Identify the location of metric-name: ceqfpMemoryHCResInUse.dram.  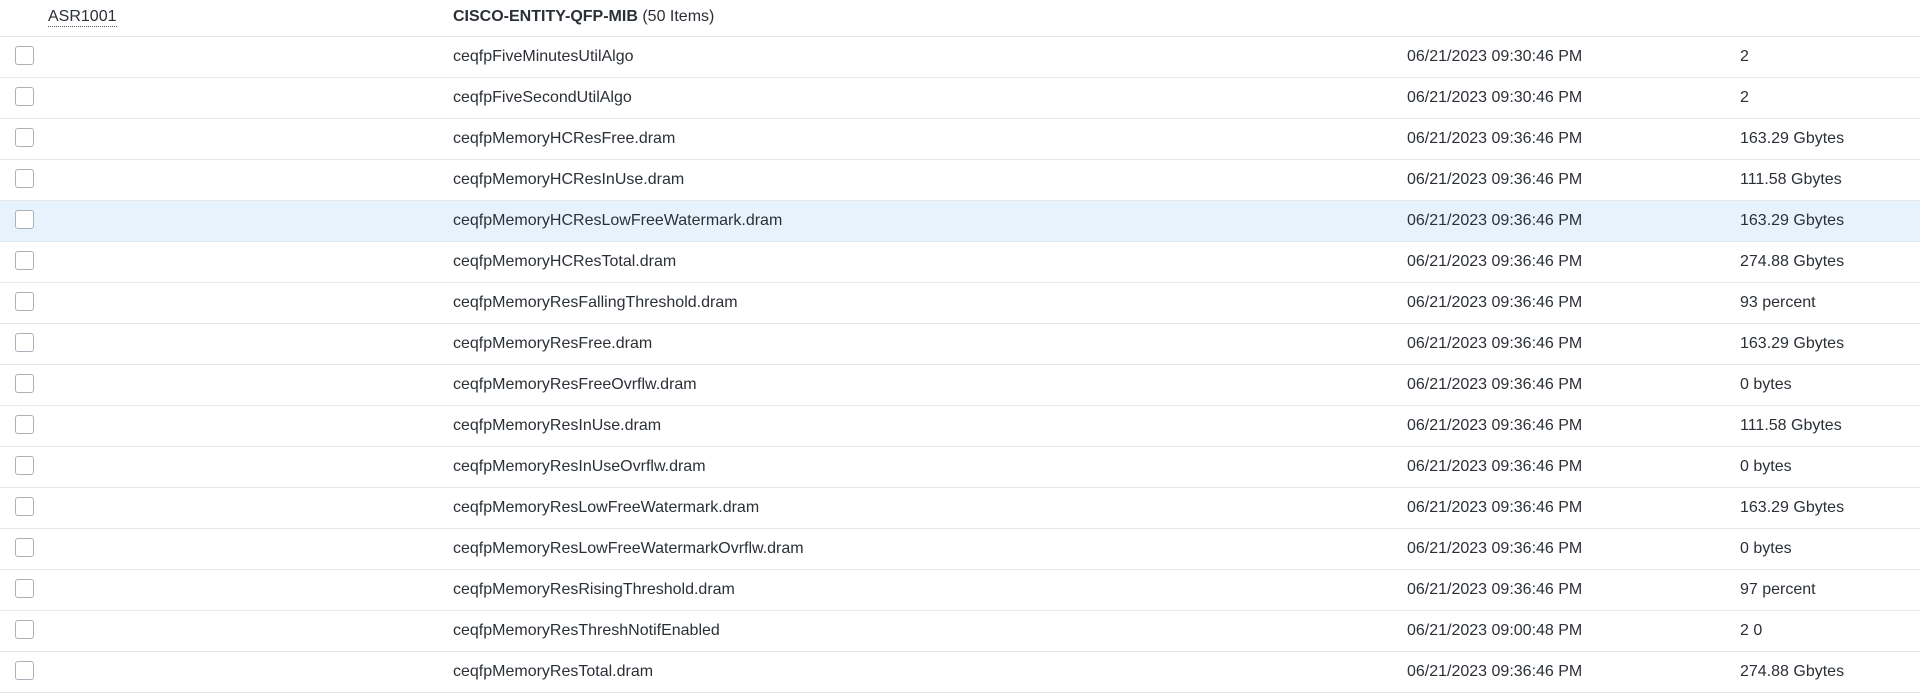
(569, 179).